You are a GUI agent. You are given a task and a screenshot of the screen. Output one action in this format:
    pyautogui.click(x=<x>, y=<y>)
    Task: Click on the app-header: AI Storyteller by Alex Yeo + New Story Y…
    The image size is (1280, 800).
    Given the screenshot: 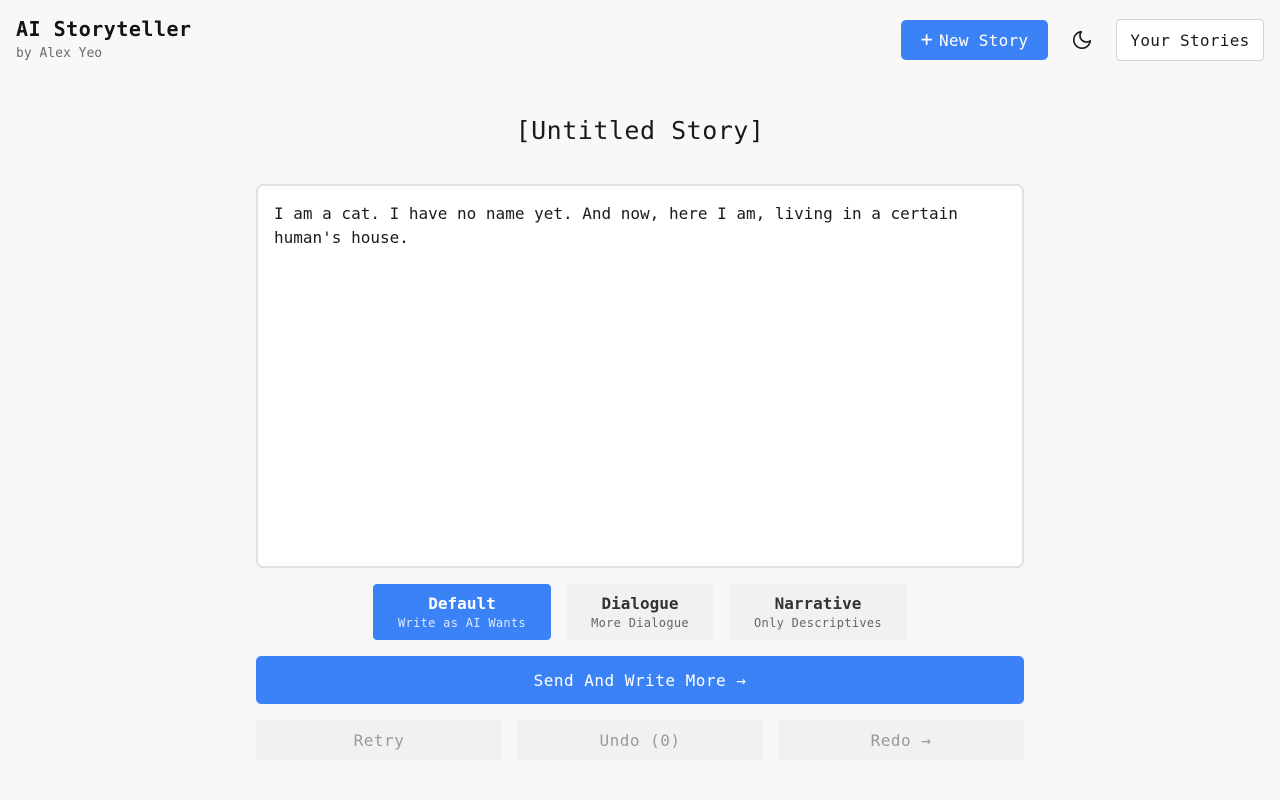 What is the action you would take?
    pyautogui.click(x=640, y=40)
    